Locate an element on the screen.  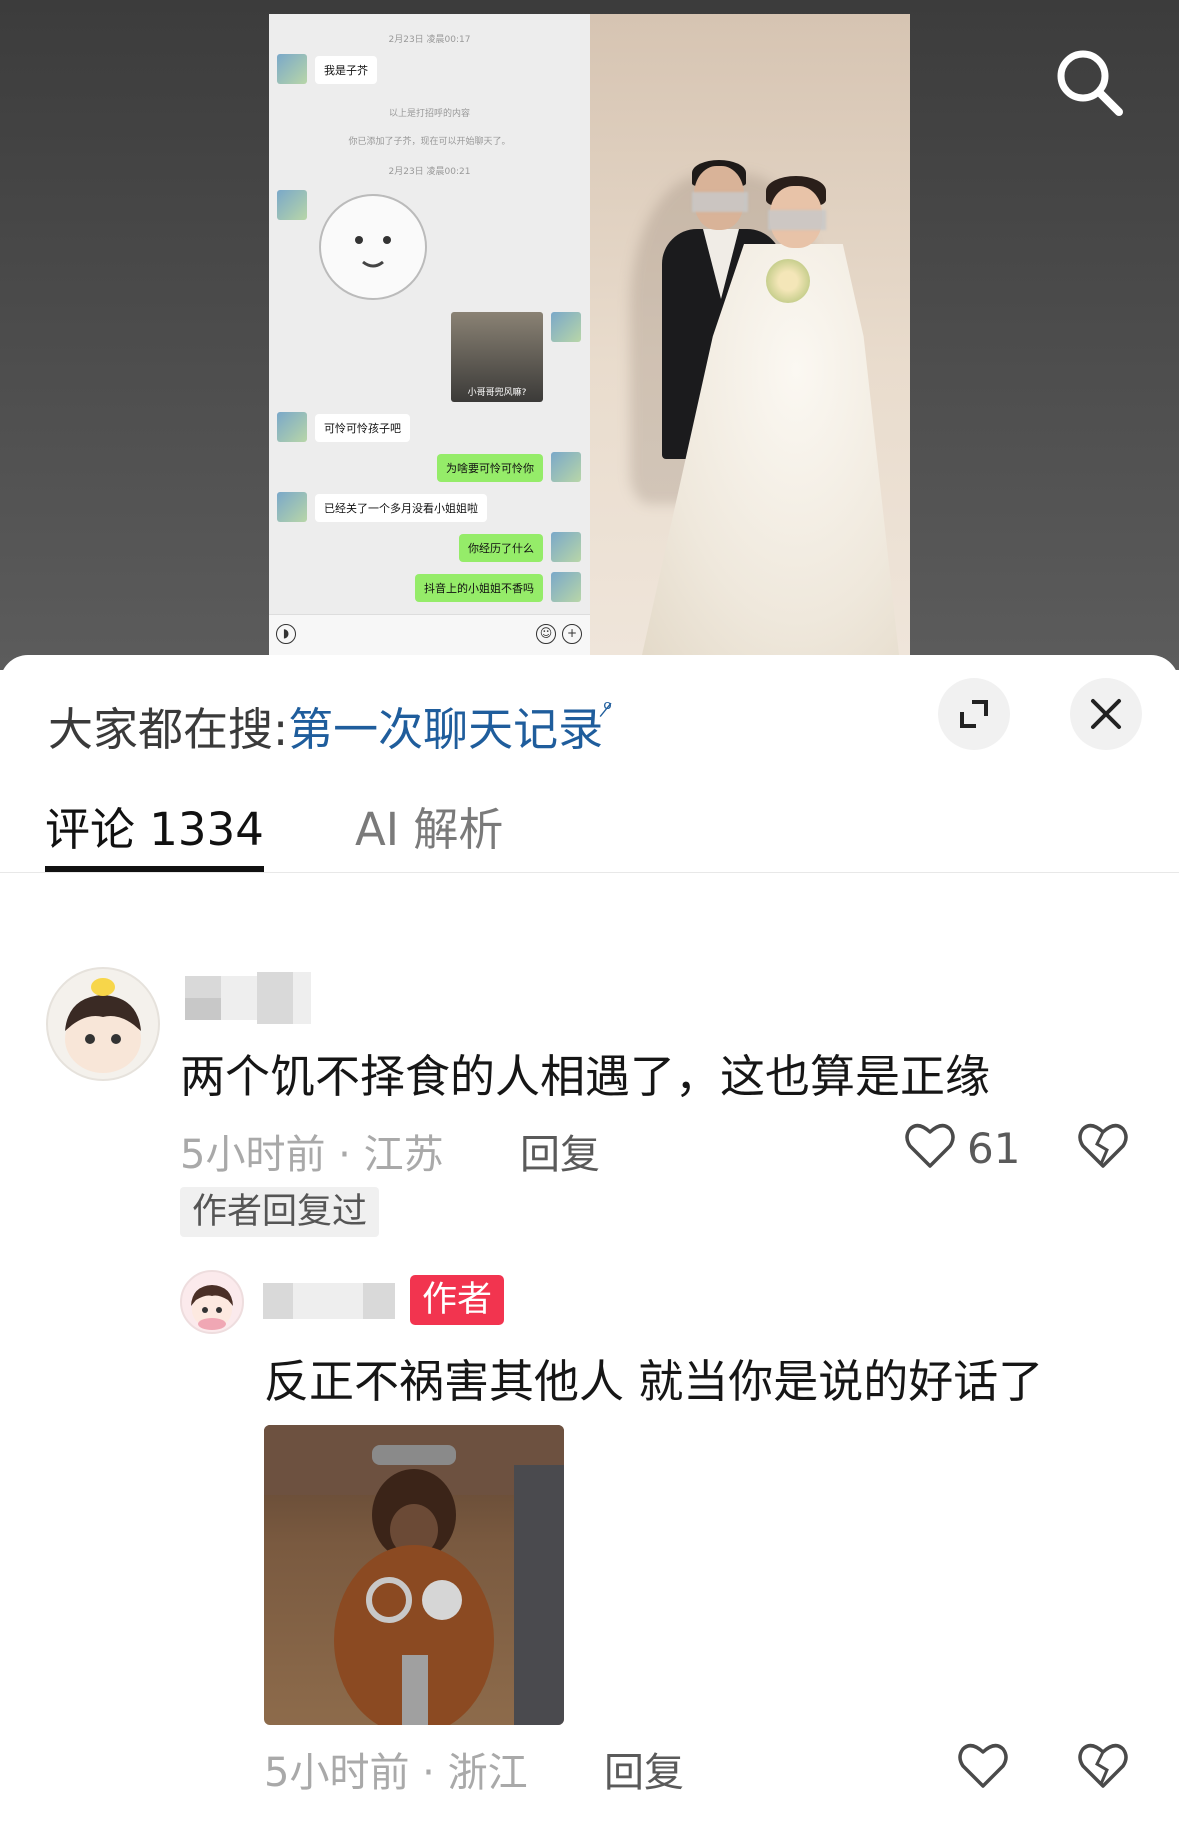
chat-image: 小哥哥兜风嘛? is located at coordinates (497, 357).